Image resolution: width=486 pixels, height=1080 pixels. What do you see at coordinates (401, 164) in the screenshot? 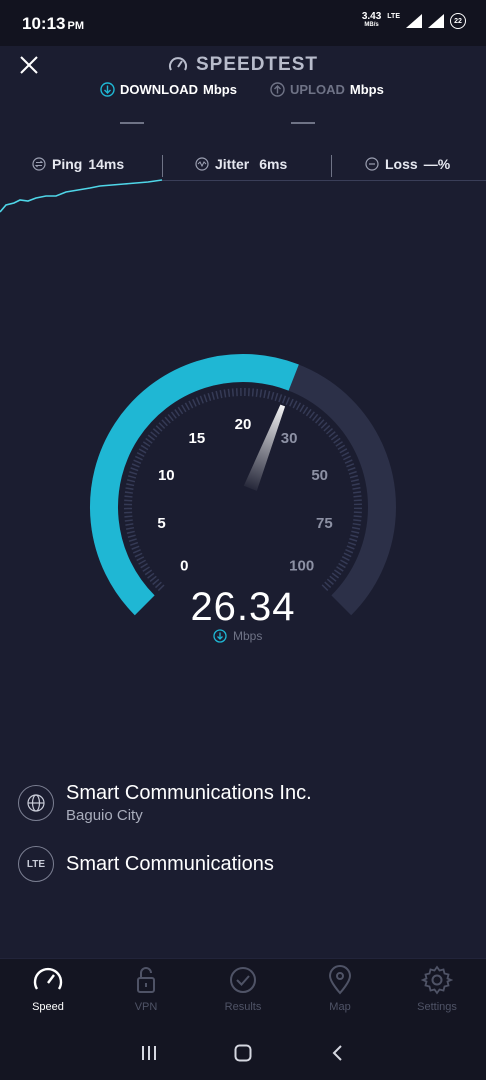
I see `loss-label: Loss` at bounding box center [401, 164].